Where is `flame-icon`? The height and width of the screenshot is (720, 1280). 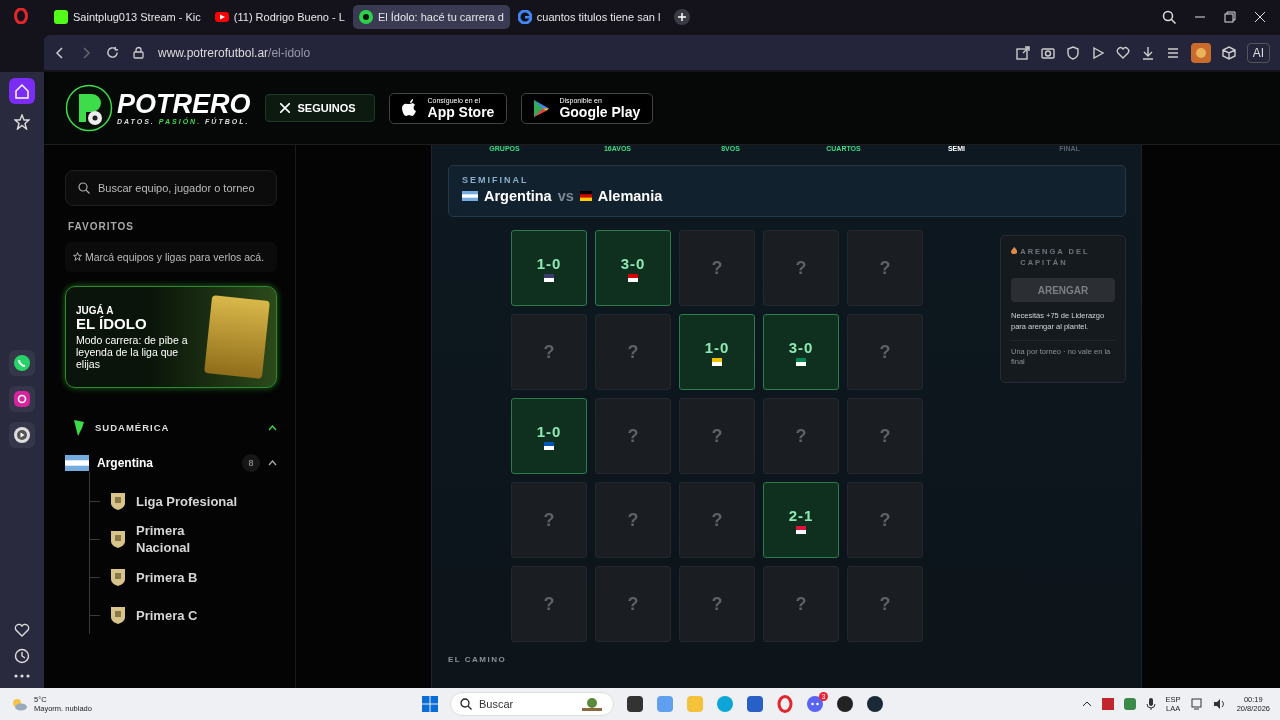 flame-icon is located at coordinates (1014, 250).